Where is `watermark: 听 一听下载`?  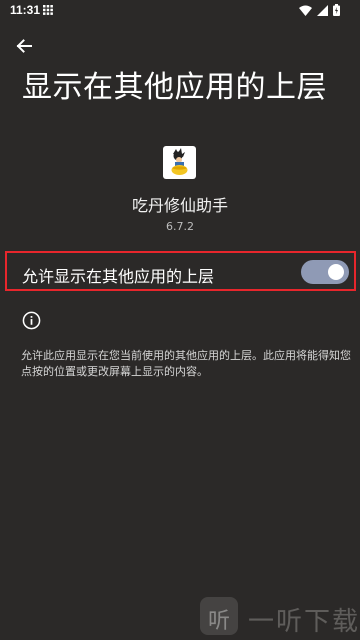
watermark: 听 一听下载 is located at coordinates (280, 618).